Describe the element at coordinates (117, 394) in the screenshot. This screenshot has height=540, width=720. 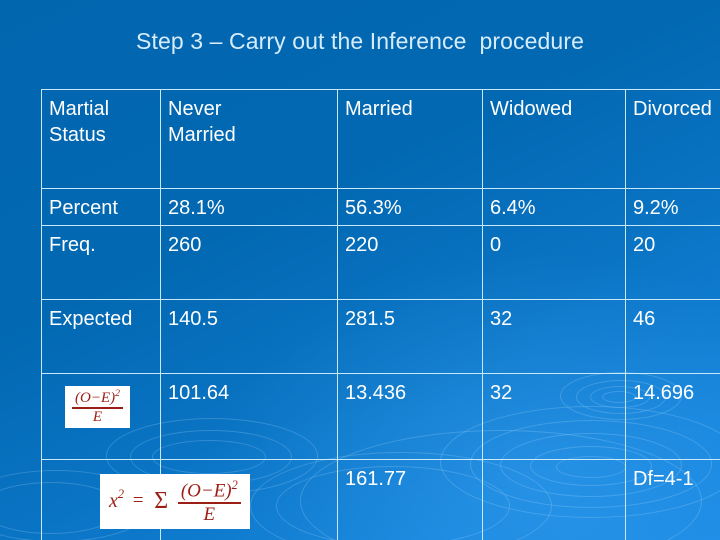
I see `chi-term-numerator-exponent: 2` at that location.